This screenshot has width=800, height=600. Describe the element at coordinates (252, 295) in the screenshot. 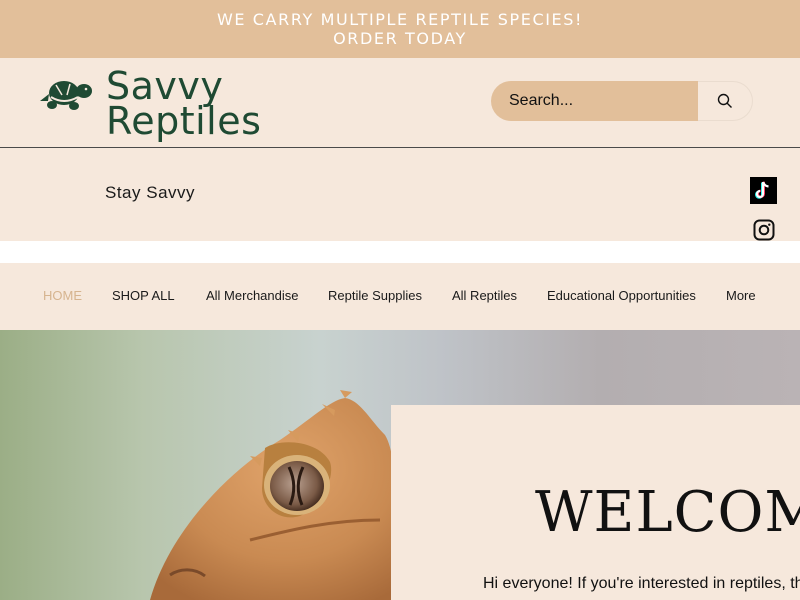

I see `nav-item-all-merchandise: All Merchandise` at that location.